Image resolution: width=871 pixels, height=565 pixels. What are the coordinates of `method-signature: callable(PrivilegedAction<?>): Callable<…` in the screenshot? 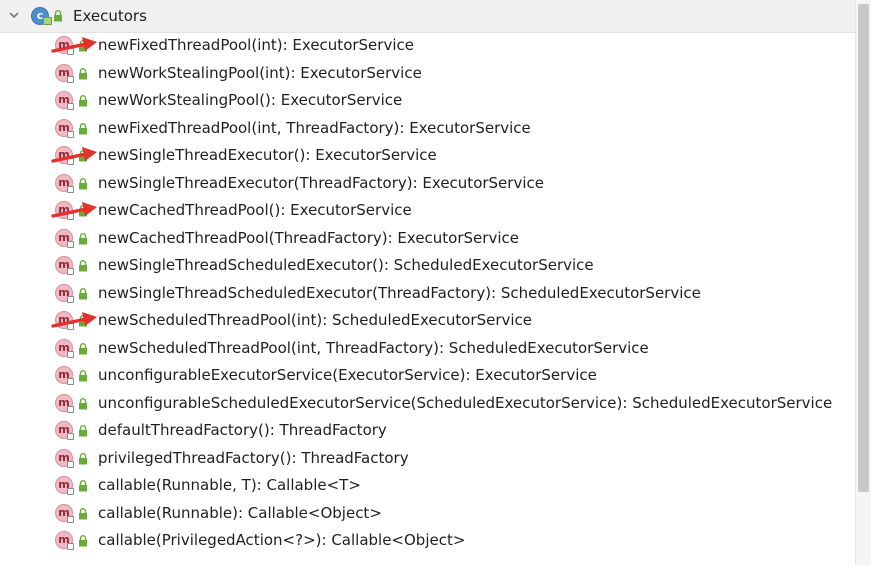 It's located at (282, 540).